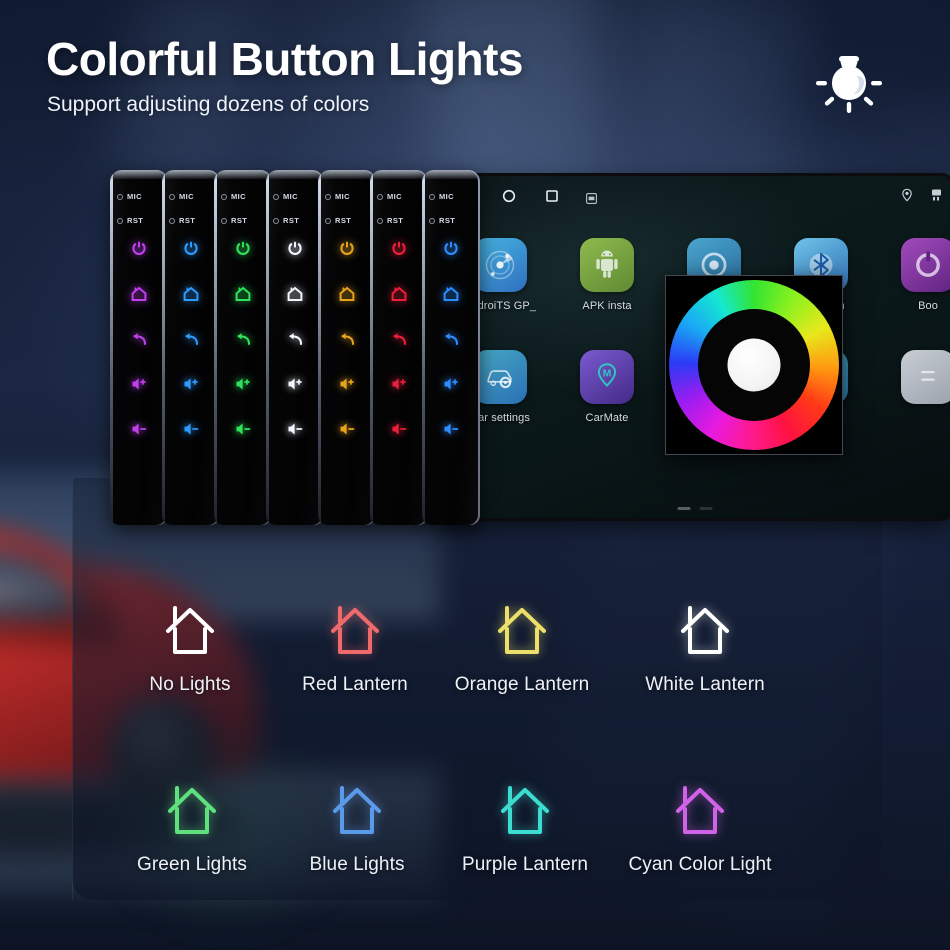 The image size is (950, 950). I want to click on app-extra, so click(916, 381).